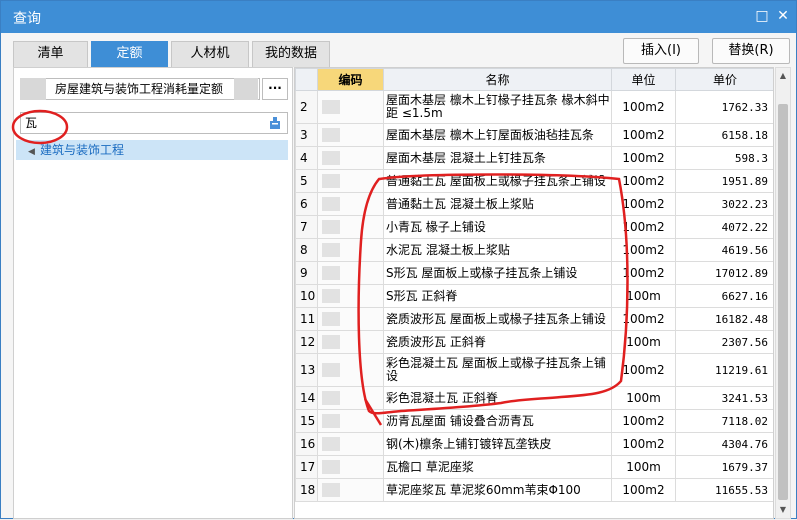 This screenshot has height=520, width=797. Describe the element at coordinates (152, 150) in the screenshot. I see `tree-item-construction: ◀ 建筑与装饰工程` at that location.